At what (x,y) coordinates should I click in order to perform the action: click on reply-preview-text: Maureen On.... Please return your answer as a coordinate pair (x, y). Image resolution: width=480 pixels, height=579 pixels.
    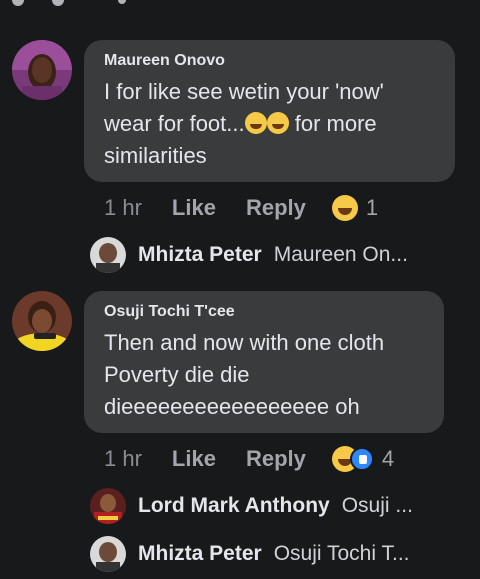
    Looking at the image, I should click on (340, 254).